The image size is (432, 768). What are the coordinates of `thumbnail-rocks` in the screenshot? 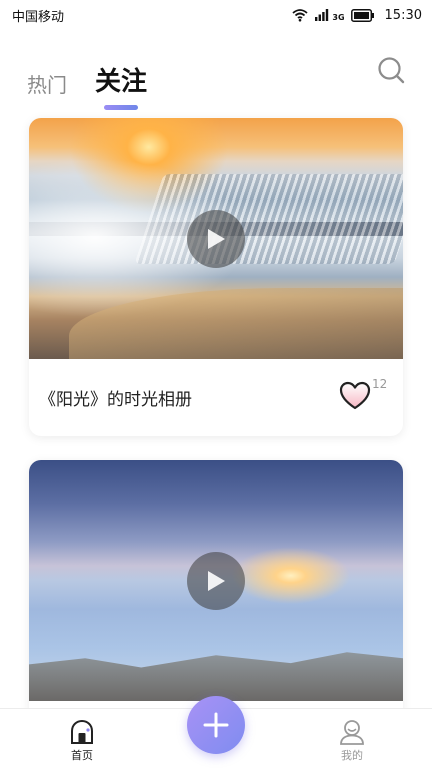 It's located at (216, 676).